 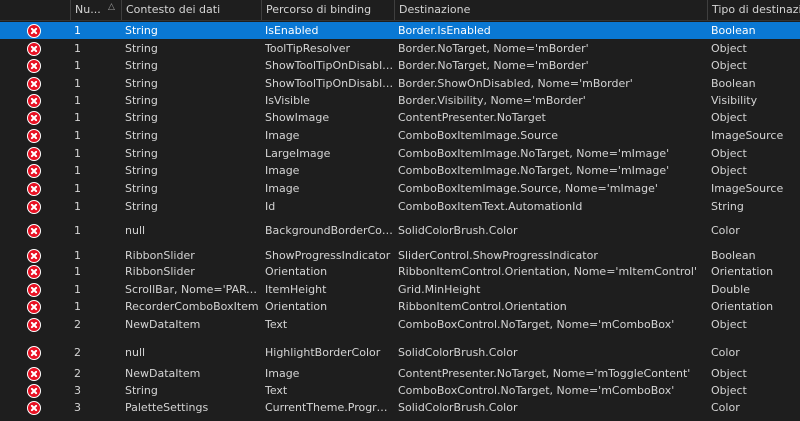 I want to click on col-target-type-header: Tipo di destinazio, so click(x=753, y=10).